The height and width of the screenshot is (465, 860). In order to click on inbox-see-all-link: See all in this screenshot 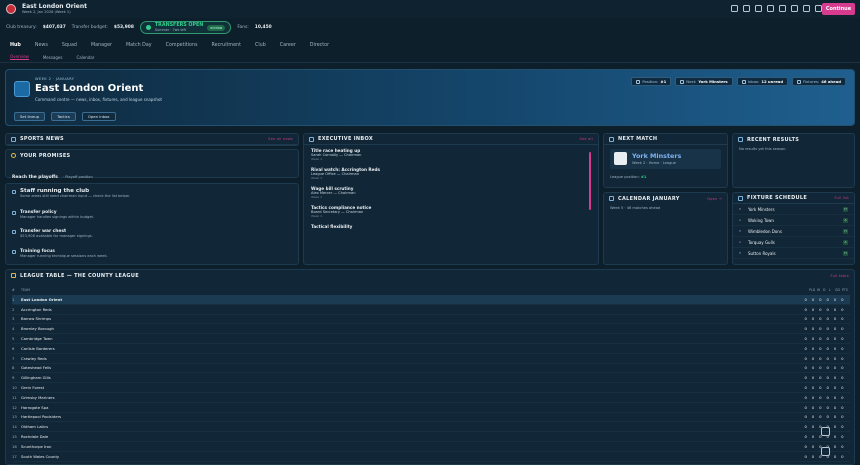, I will do `click(586, 139)`.